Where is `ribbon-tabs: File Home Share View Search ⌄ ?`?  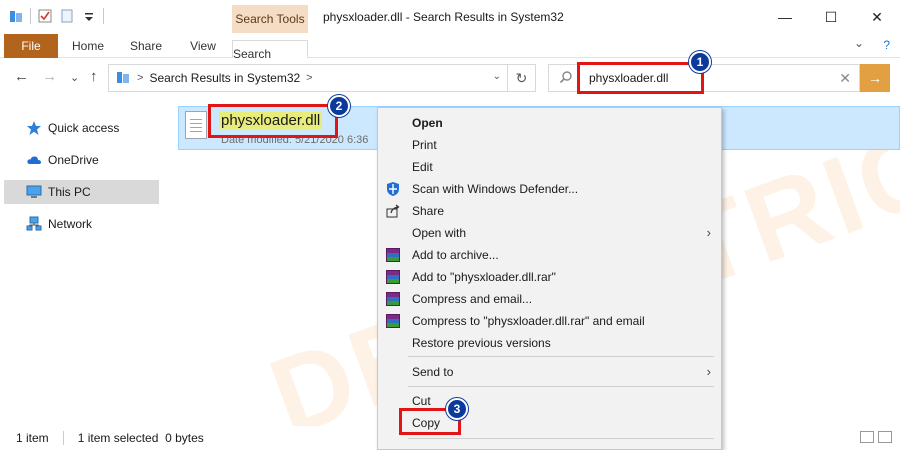 ribbon-tabs: File Home Share View Search ⌄ ? is located at coordinates (450, 51).